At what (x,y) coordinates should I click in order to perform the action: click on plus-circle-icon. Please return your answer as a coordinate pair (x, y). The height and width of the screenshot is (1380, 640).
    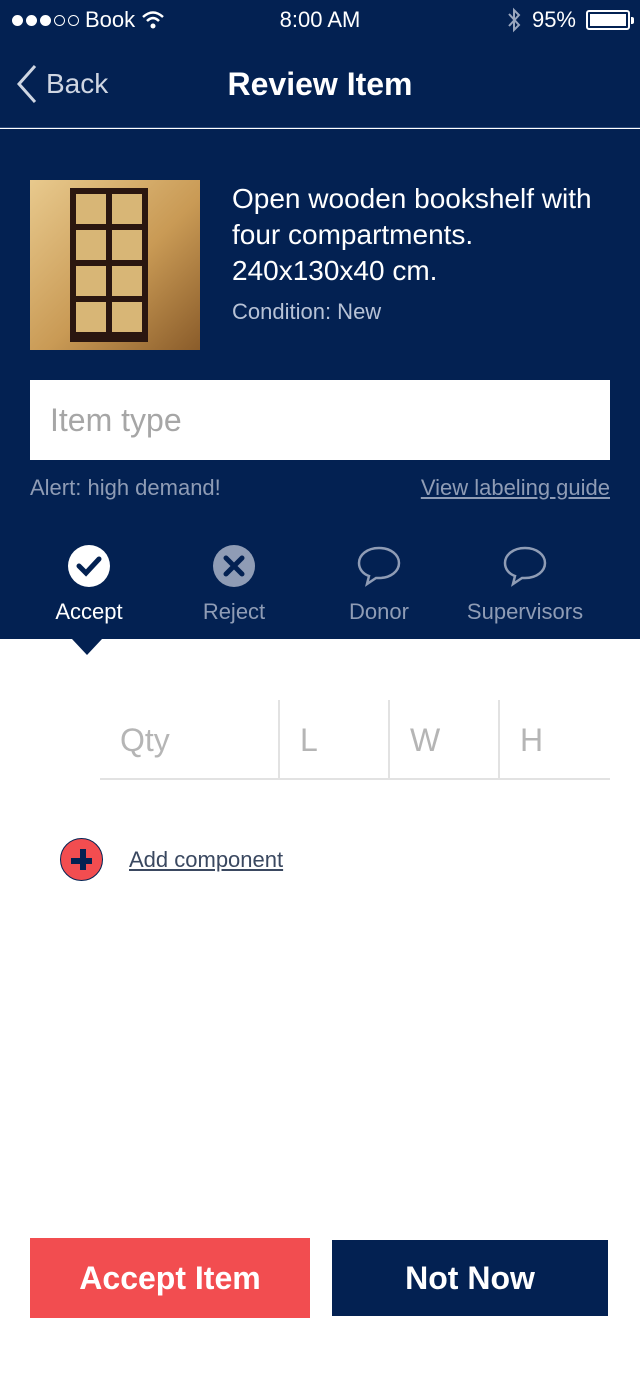
    Looking at the image, I should click on (81, 859).